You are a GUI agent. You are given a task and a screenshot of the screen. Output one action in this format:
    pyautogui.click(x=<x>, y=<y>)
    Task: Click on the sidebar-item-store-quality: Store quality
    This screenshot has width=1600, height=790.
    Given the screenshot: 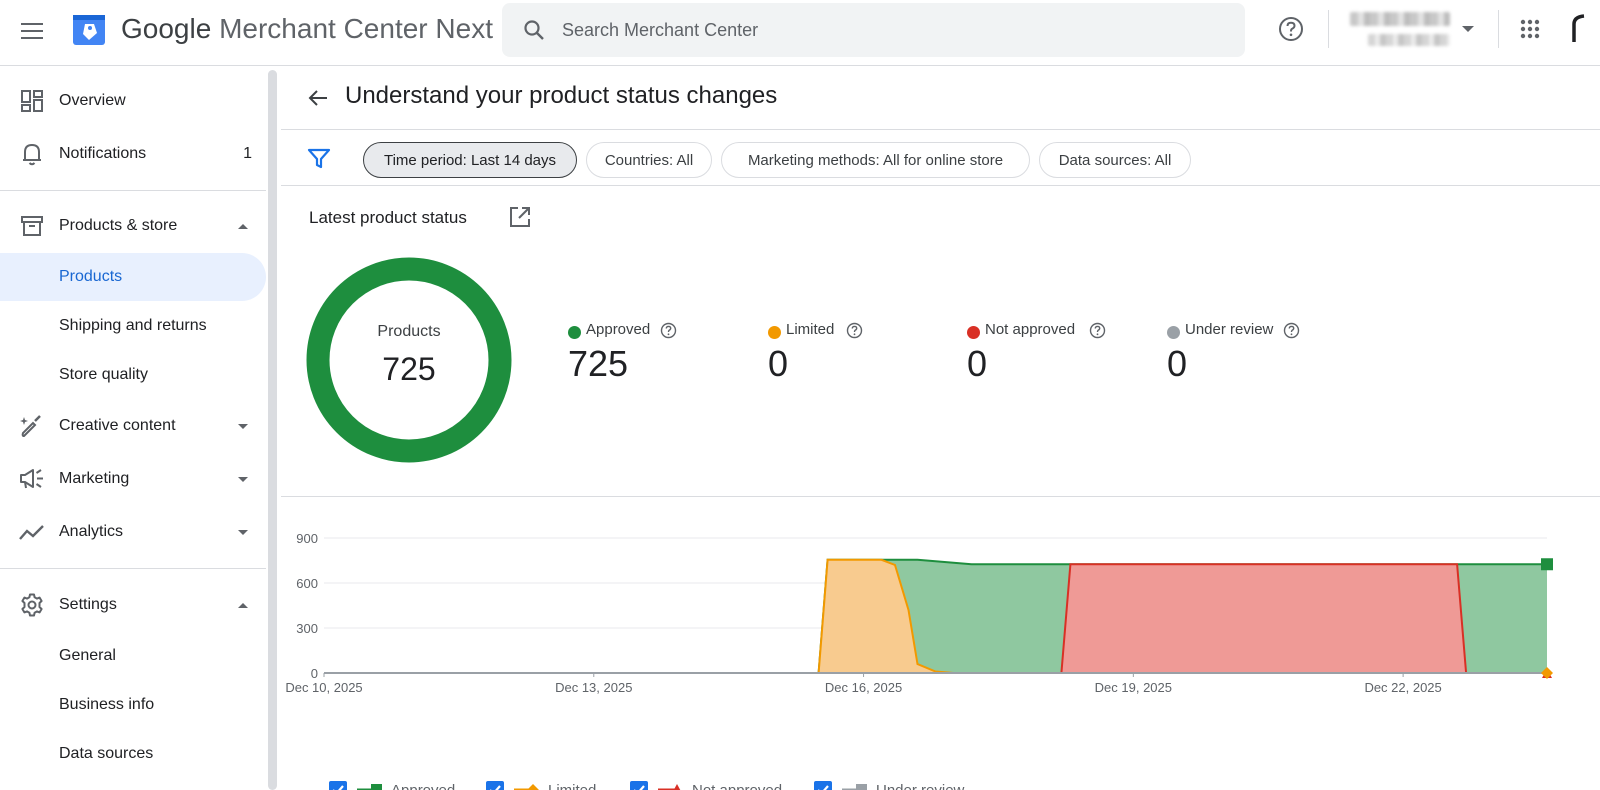 What is the action you would take?
    pyautogui.click(x=133, y=375)
    